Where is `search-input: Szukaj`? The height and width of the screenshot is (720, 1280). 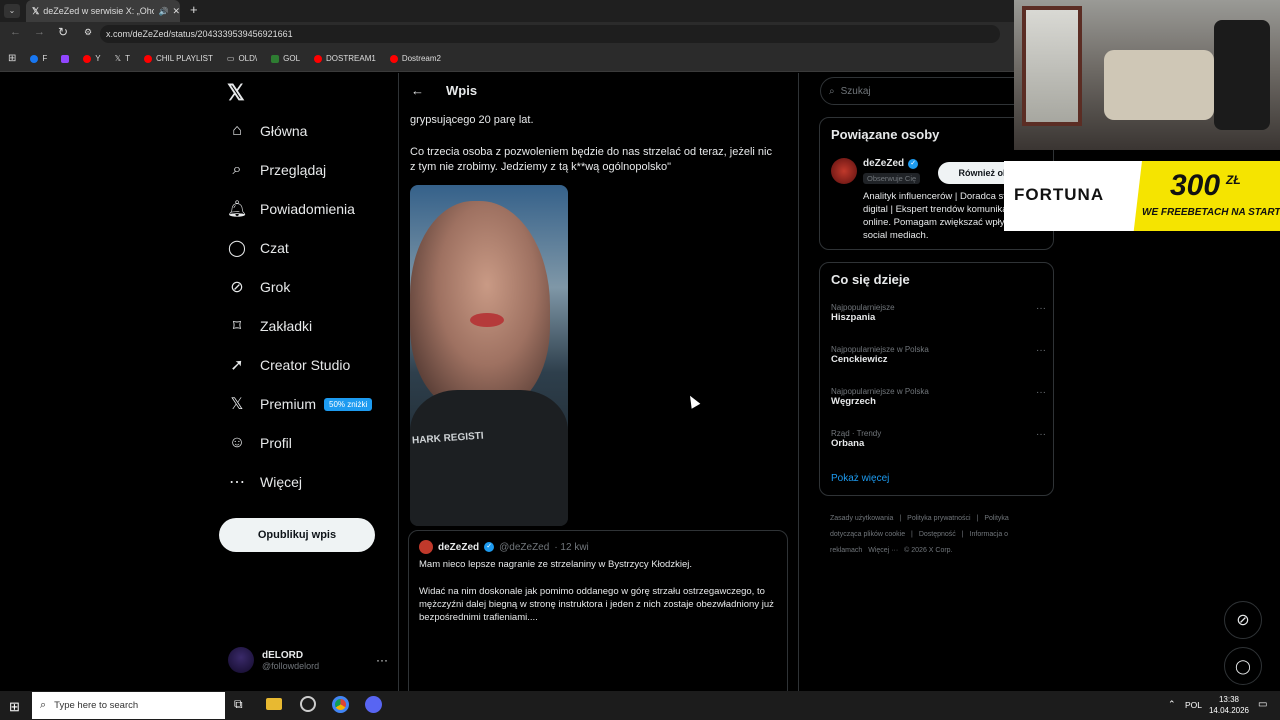
search-input: Szukaj is located at coordinates (856, 91).